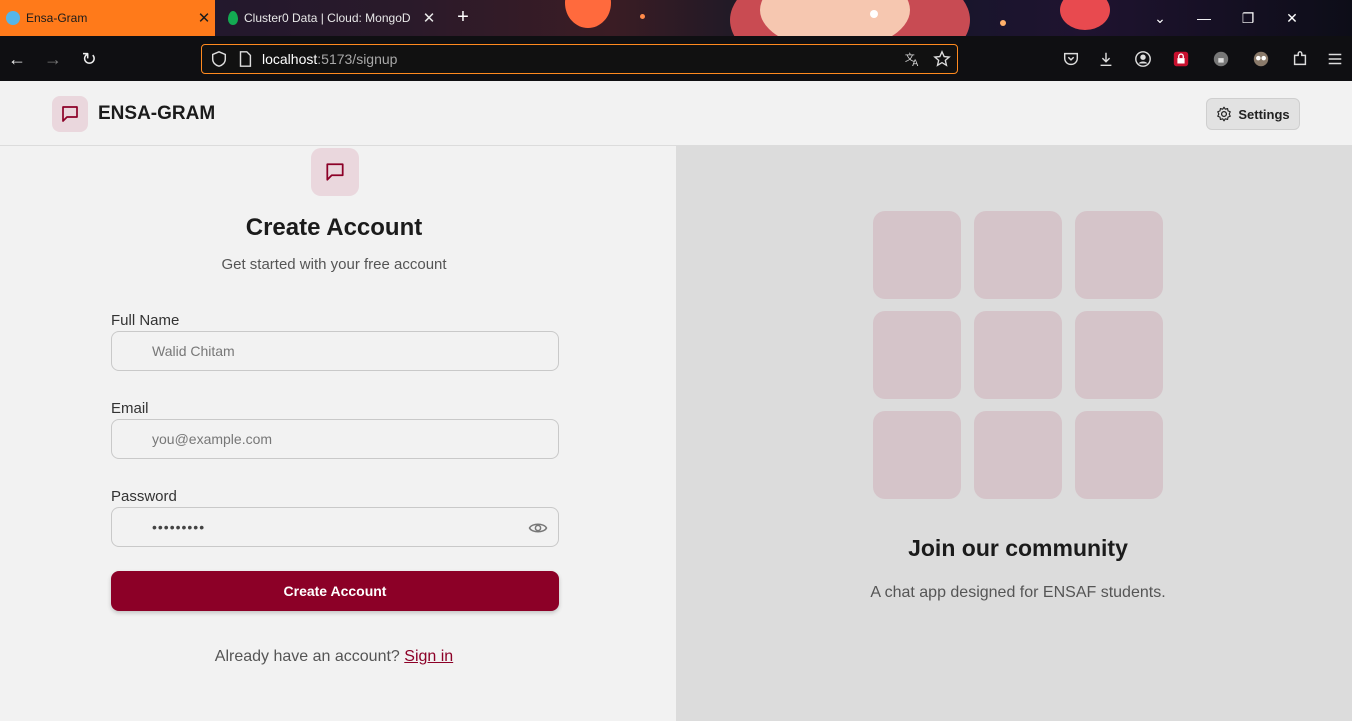 This screenshot has width=1352, height=721. What do you see at coordinates (130, 408) in the screenshot?
I see `email-label: Email` at bounding box center [130, 408].